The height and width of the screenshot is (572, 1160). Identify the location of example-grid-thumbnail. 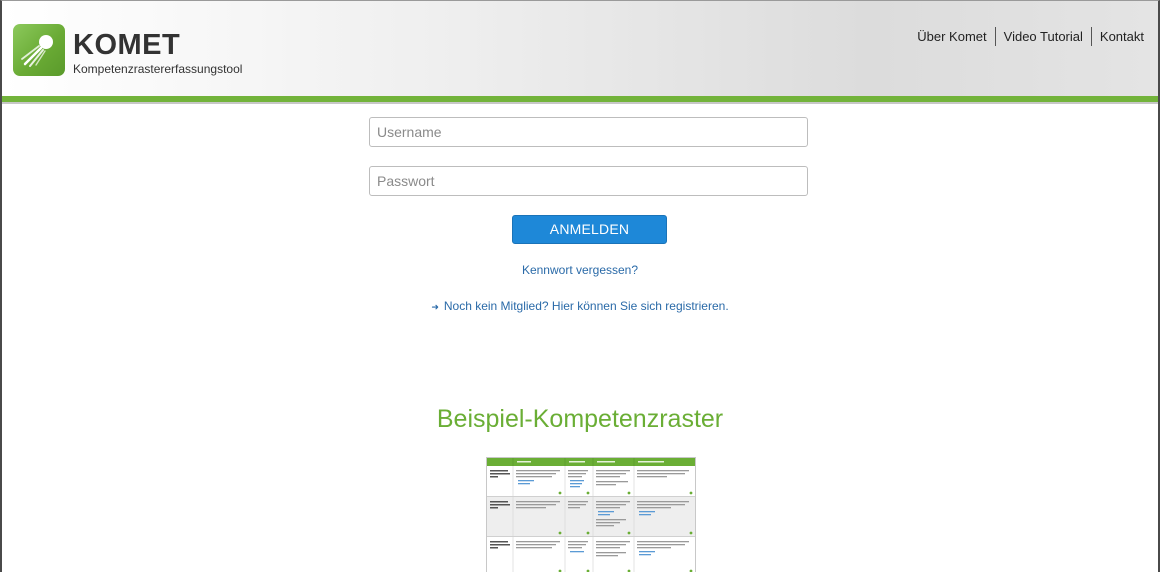
(591, 514).